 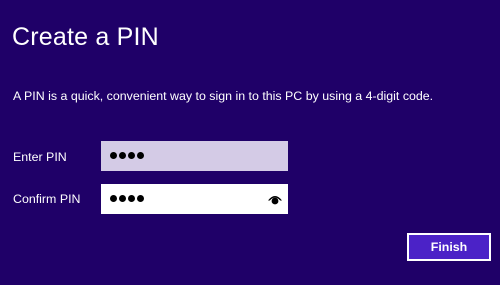 What do you see at coordinates (40, 157) in the screenshot?
I see `enter-pin-label: Enter PIN` at bounding box center [40, 157].